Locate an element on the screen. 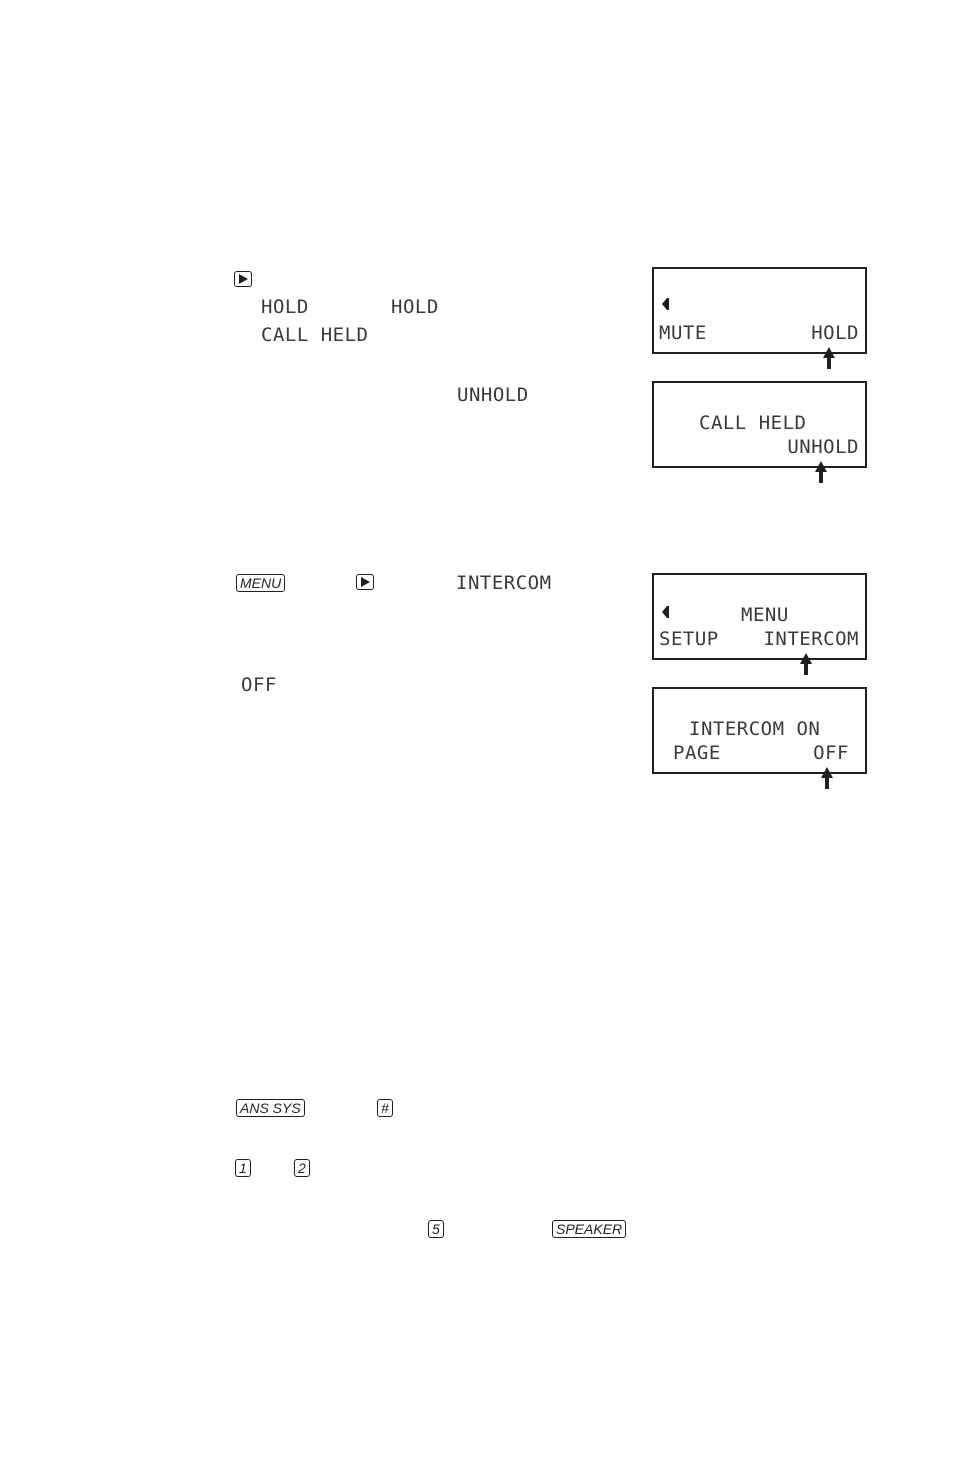 This screenshot has width=954, height=1475. key-2: 2 is located at coordinates (302, 1168).